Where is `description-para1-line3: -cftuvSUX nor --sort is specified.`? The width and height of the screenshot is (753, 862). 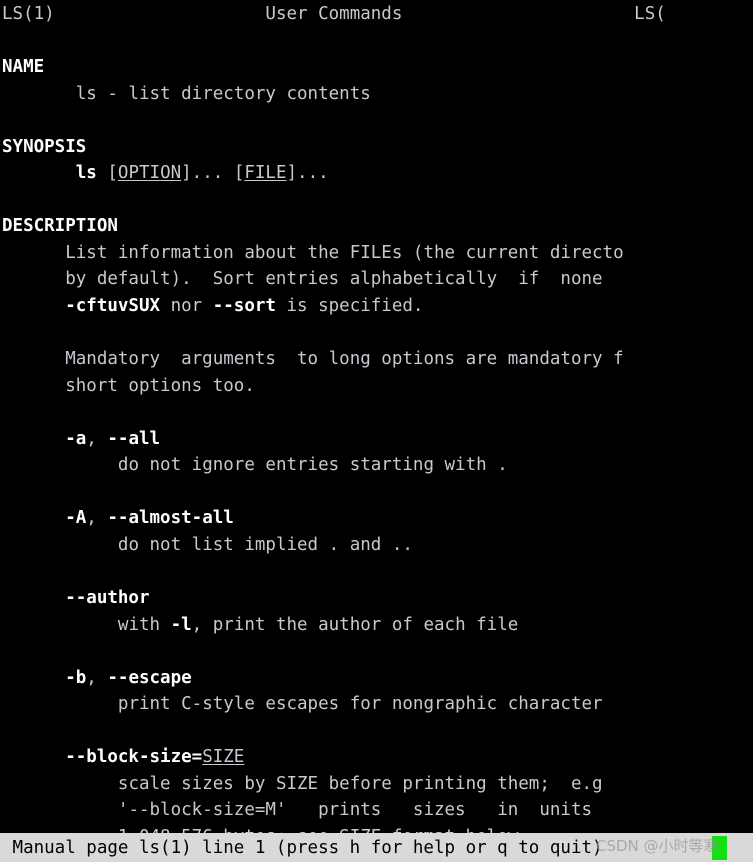
description-para1-line3: -cftuvSUX nor --sort is specified. is located at coordinates (376, 306).